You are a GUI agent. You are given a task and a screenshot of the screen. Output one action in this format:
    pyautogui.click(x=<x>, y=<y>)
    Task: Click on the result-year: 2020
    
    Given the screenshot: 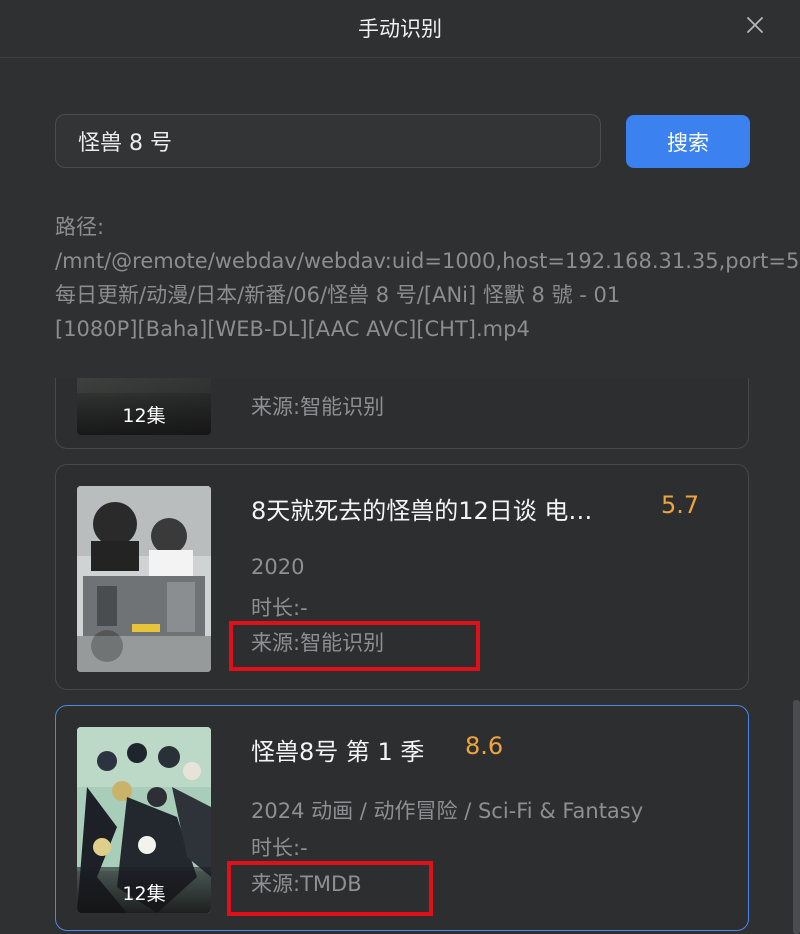 What is the action you would take?
    pyautogui.click(x=278, y=567)
    